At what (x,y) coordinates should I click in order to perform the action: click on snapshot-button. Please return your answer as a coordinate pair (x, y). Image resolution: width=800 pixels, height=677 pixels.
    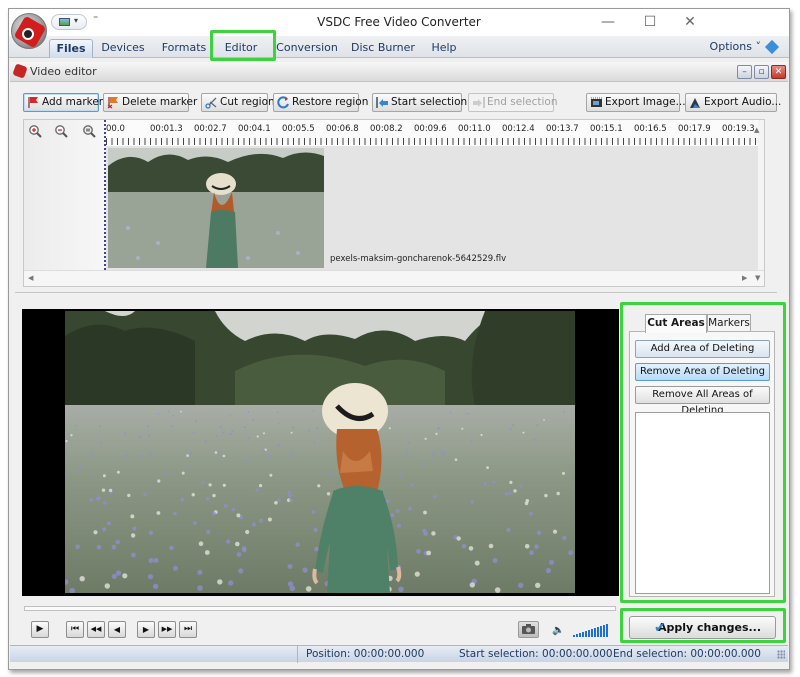
    Looking at the image, I should click on (528, 629).